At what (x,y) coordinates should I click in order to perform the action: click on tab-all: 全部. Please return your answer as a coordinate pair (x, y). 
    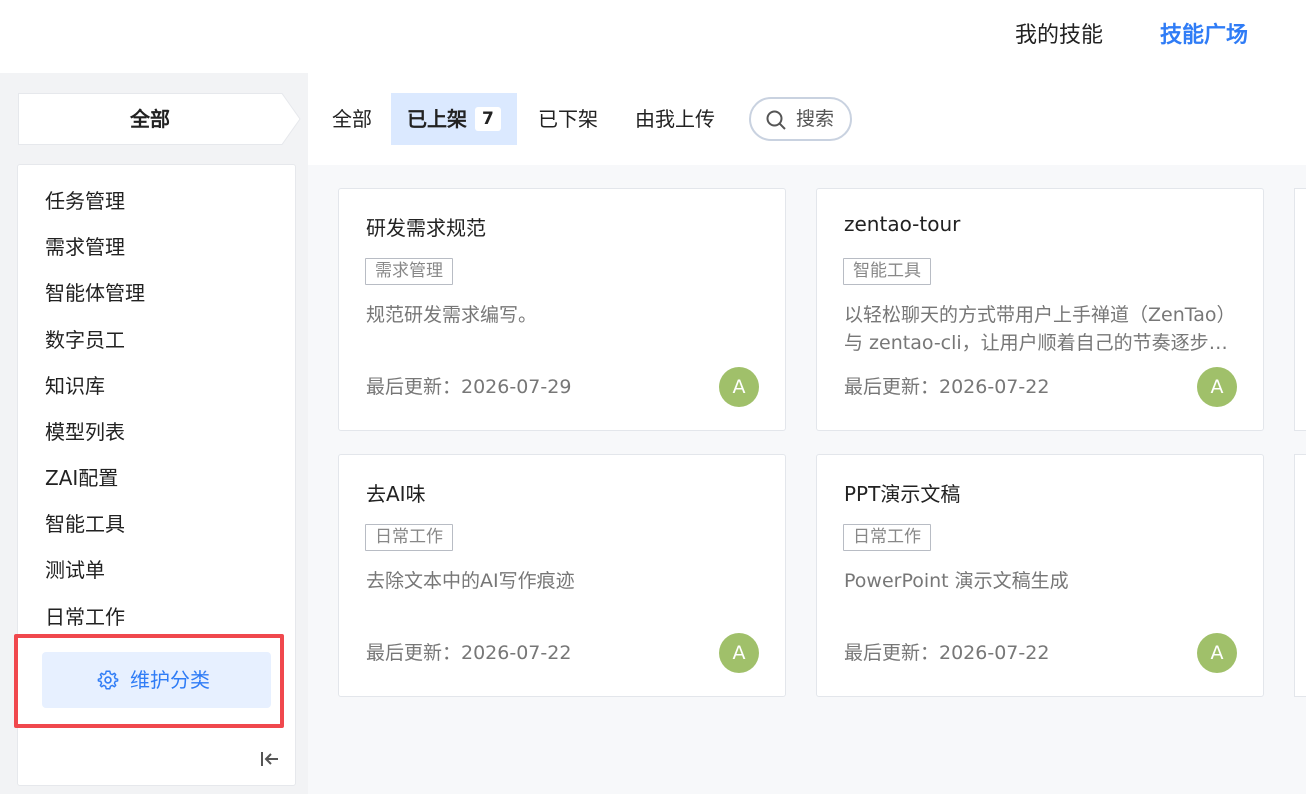
    Looking at the image, I should click on (352, 119).